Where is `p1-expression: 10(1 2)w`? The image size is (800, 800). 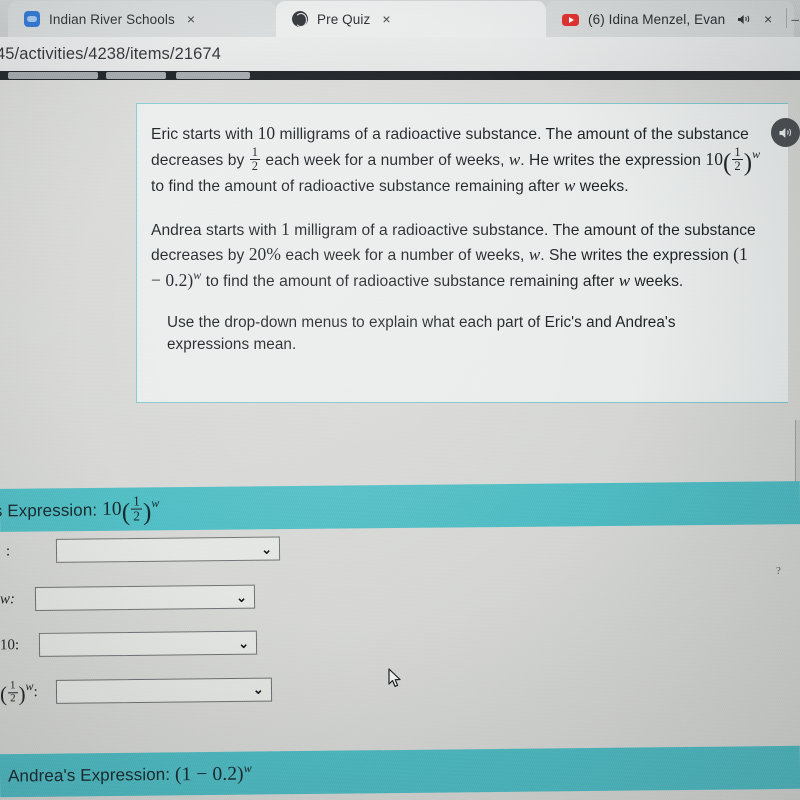 p1-expression: 10(1 2)w is located at coordinates (733, 160).